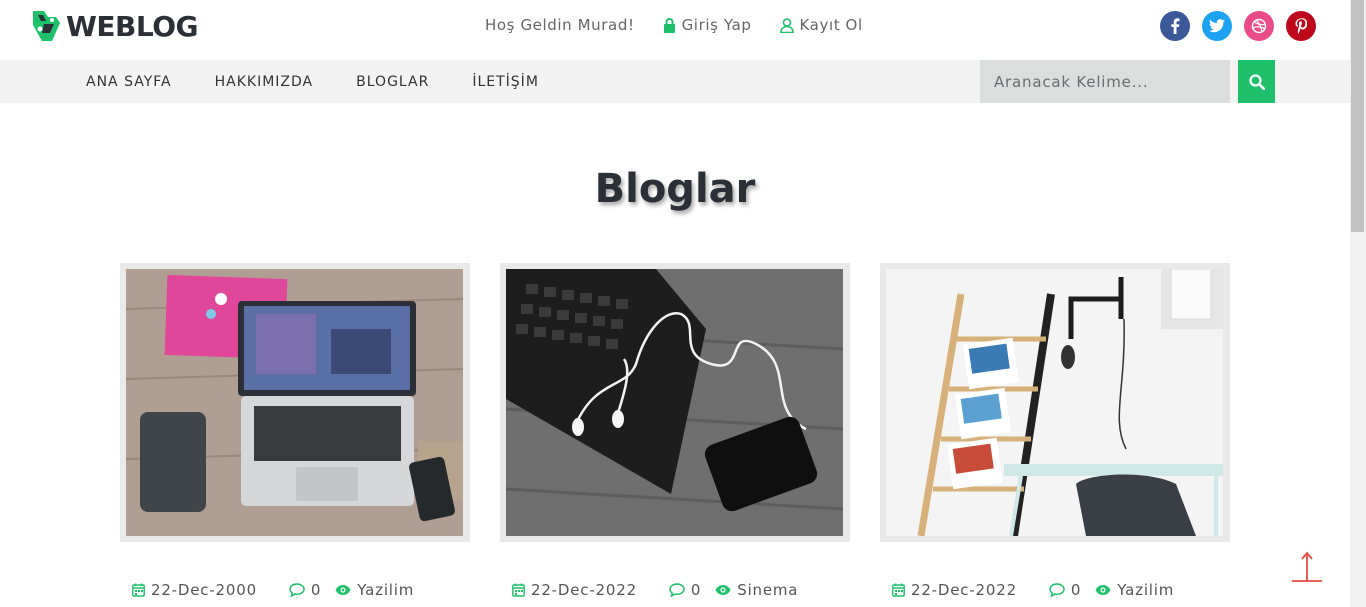 The height and width of the screenshot is (607, 1366). Describe the element at coordinates (392, 82) in the screenshot. I see `nav-item-blogs: BLOGLAR` at that location.